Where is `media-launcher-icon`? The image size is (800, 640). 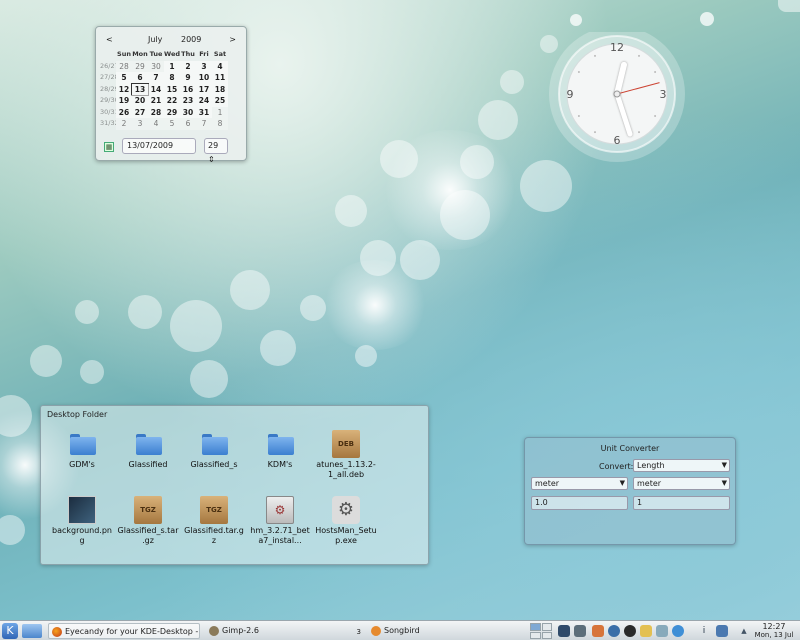
media-launcher-icon is located at coordinates (630, 631).